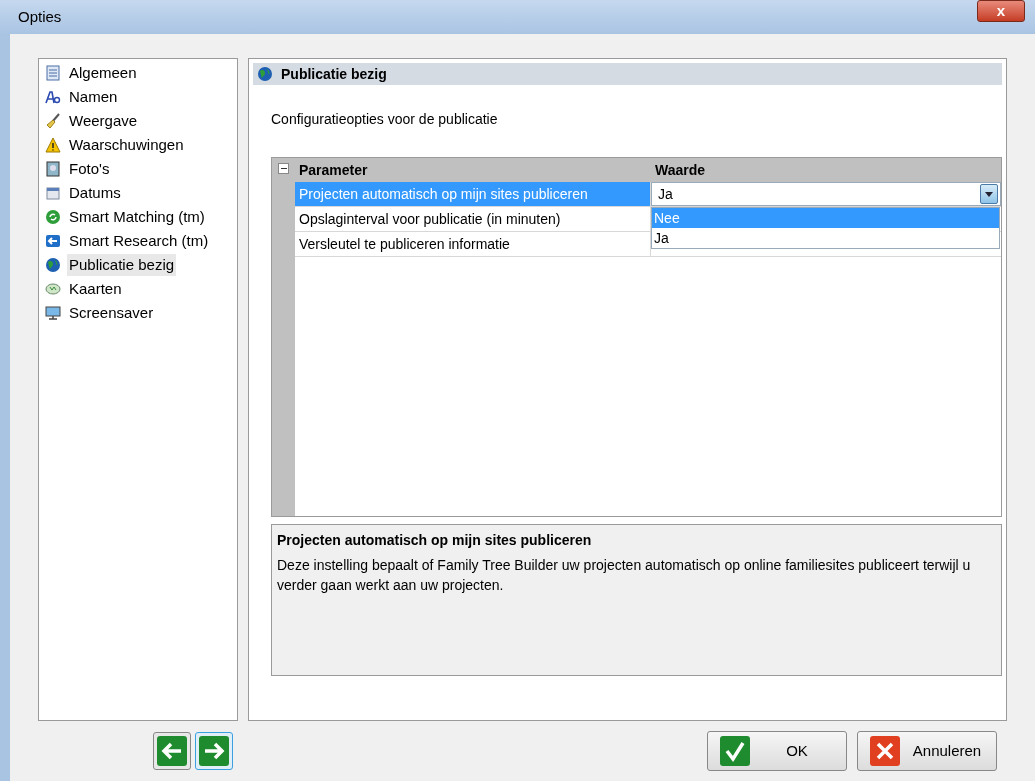 The width and height of the screenshot is (1035, 781). What do you see at coordinates (138, 121) in the screenshot?
I see `category-item: Weergave` at bounding box center [138, 121].